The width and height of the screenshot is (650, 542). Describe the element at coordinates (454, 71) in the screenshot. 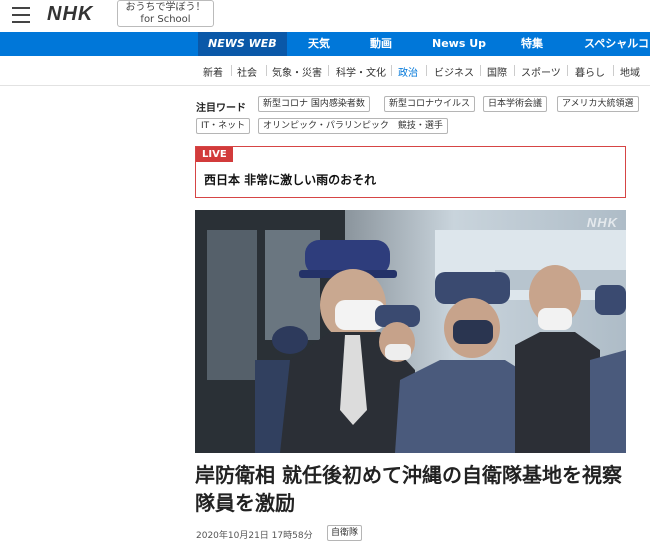

I see `subnav-business: ビジネス` at that location.